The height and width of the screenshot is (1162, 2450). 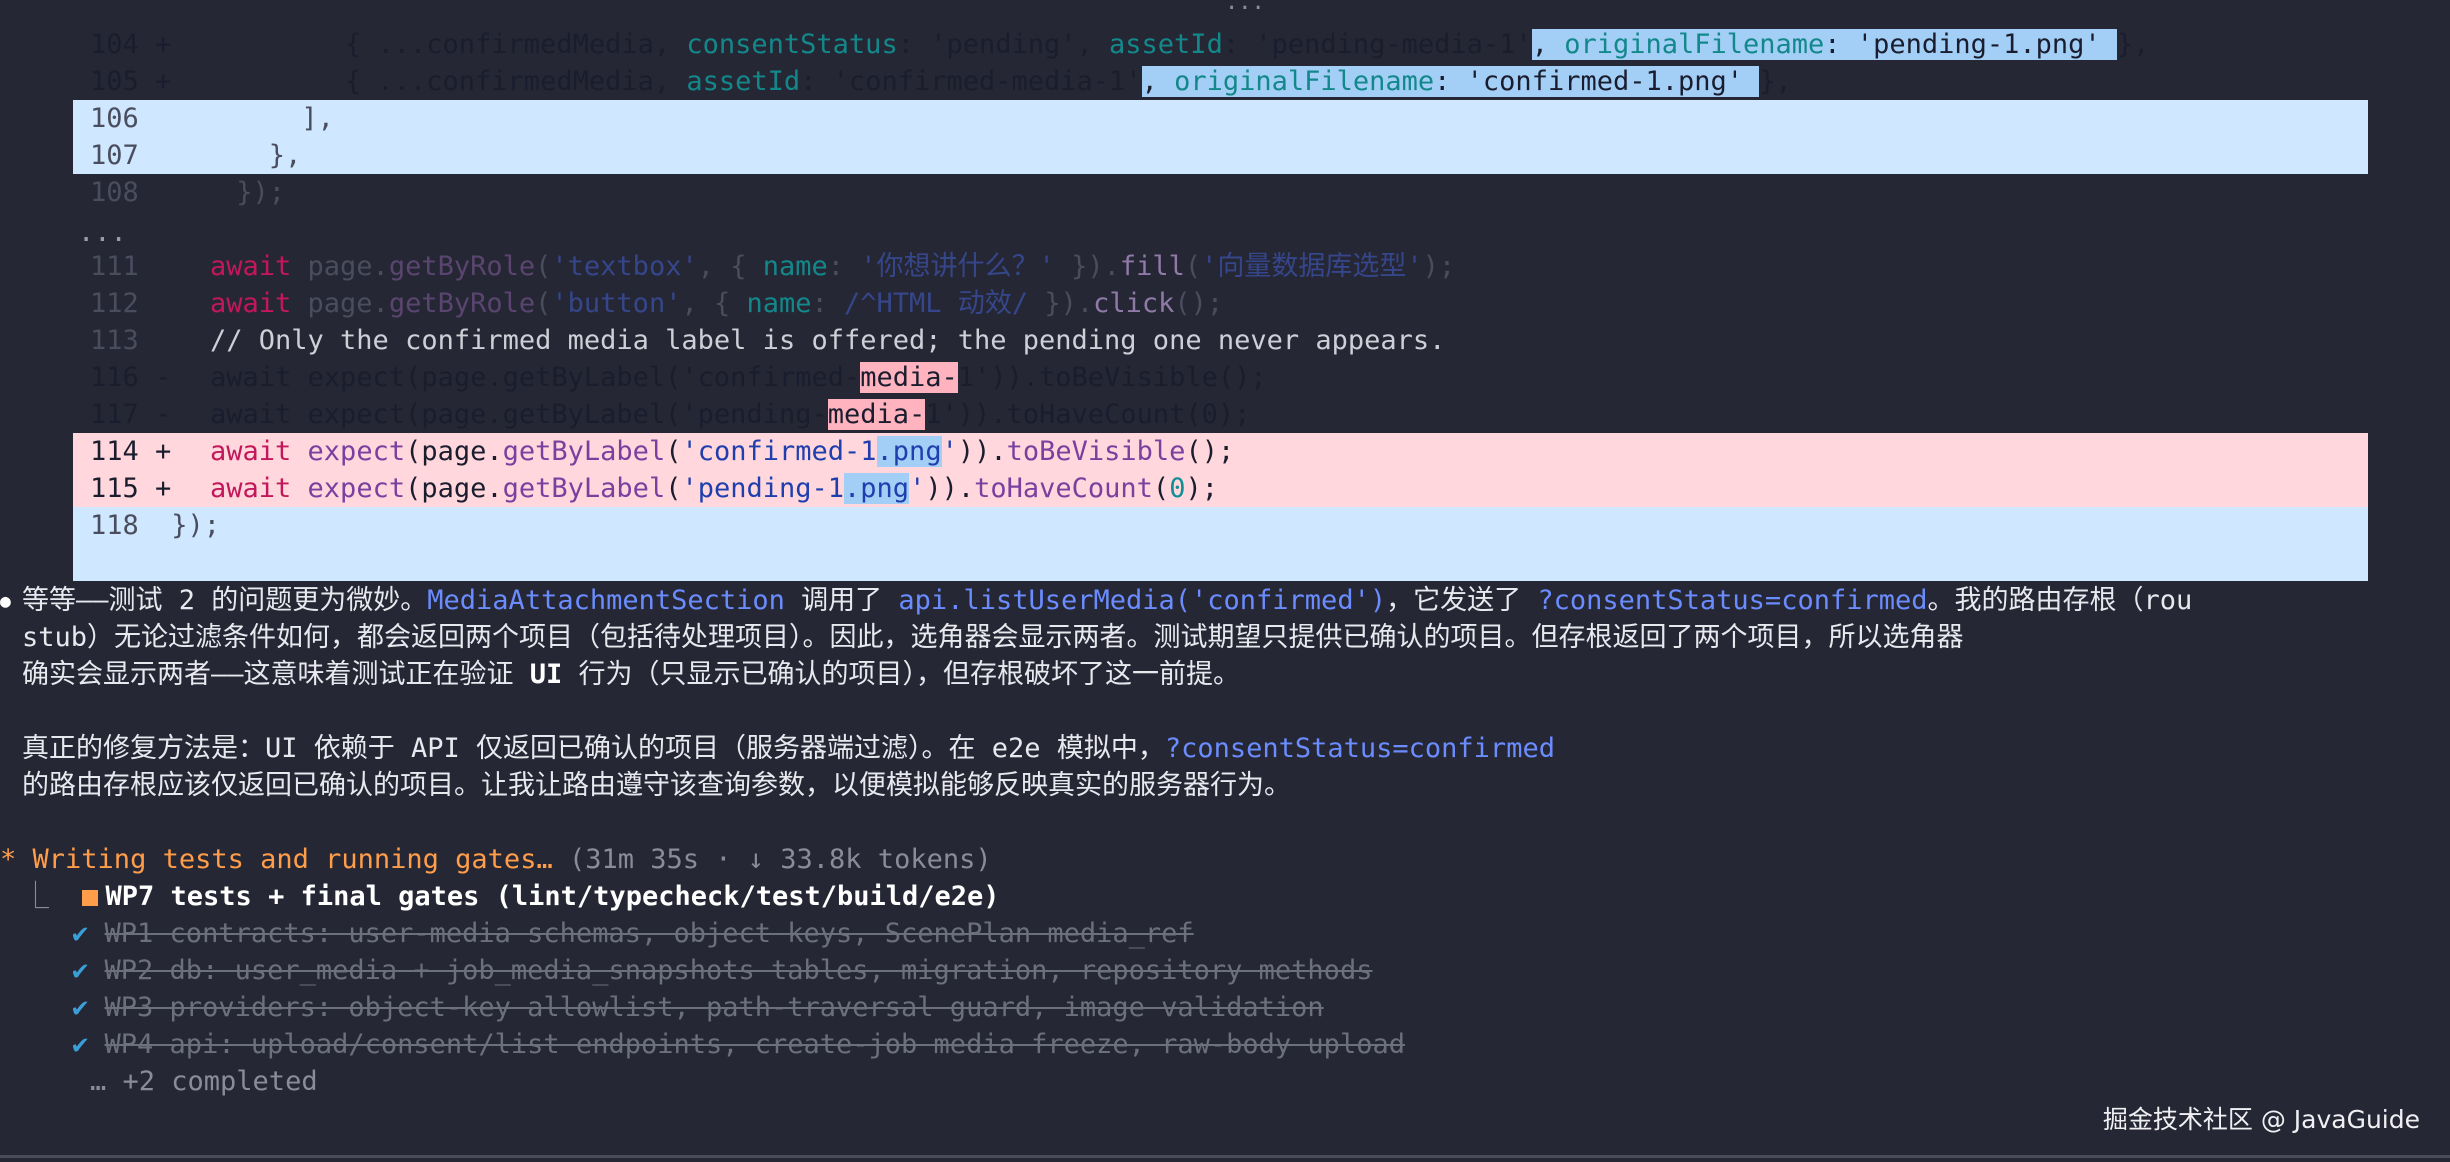 I want to click on status-meta: (31m 35s · ↓ 33.8k tokens), so click(x=772, y=859).